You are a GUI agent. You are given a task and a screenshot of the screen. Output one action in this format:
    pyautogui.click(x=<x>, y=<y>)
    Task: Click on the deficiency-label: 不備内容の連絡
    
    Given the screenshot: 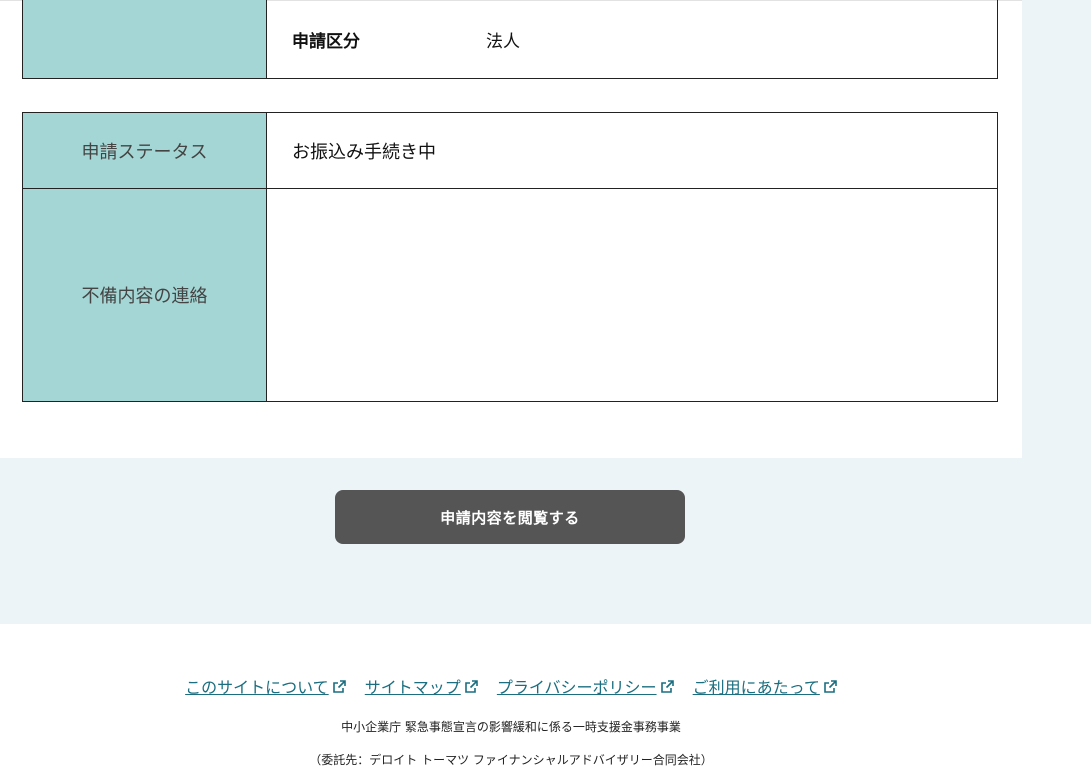 What is the action you would take?
    pyautogui.click(x=144, y=295)
    